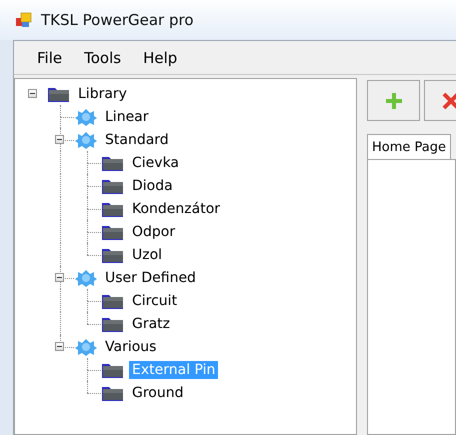  What do you see at coordinates (176, 209) in the screenshot?
I see `tree-item: Kondenzátor` at bounding box center [176, 209].